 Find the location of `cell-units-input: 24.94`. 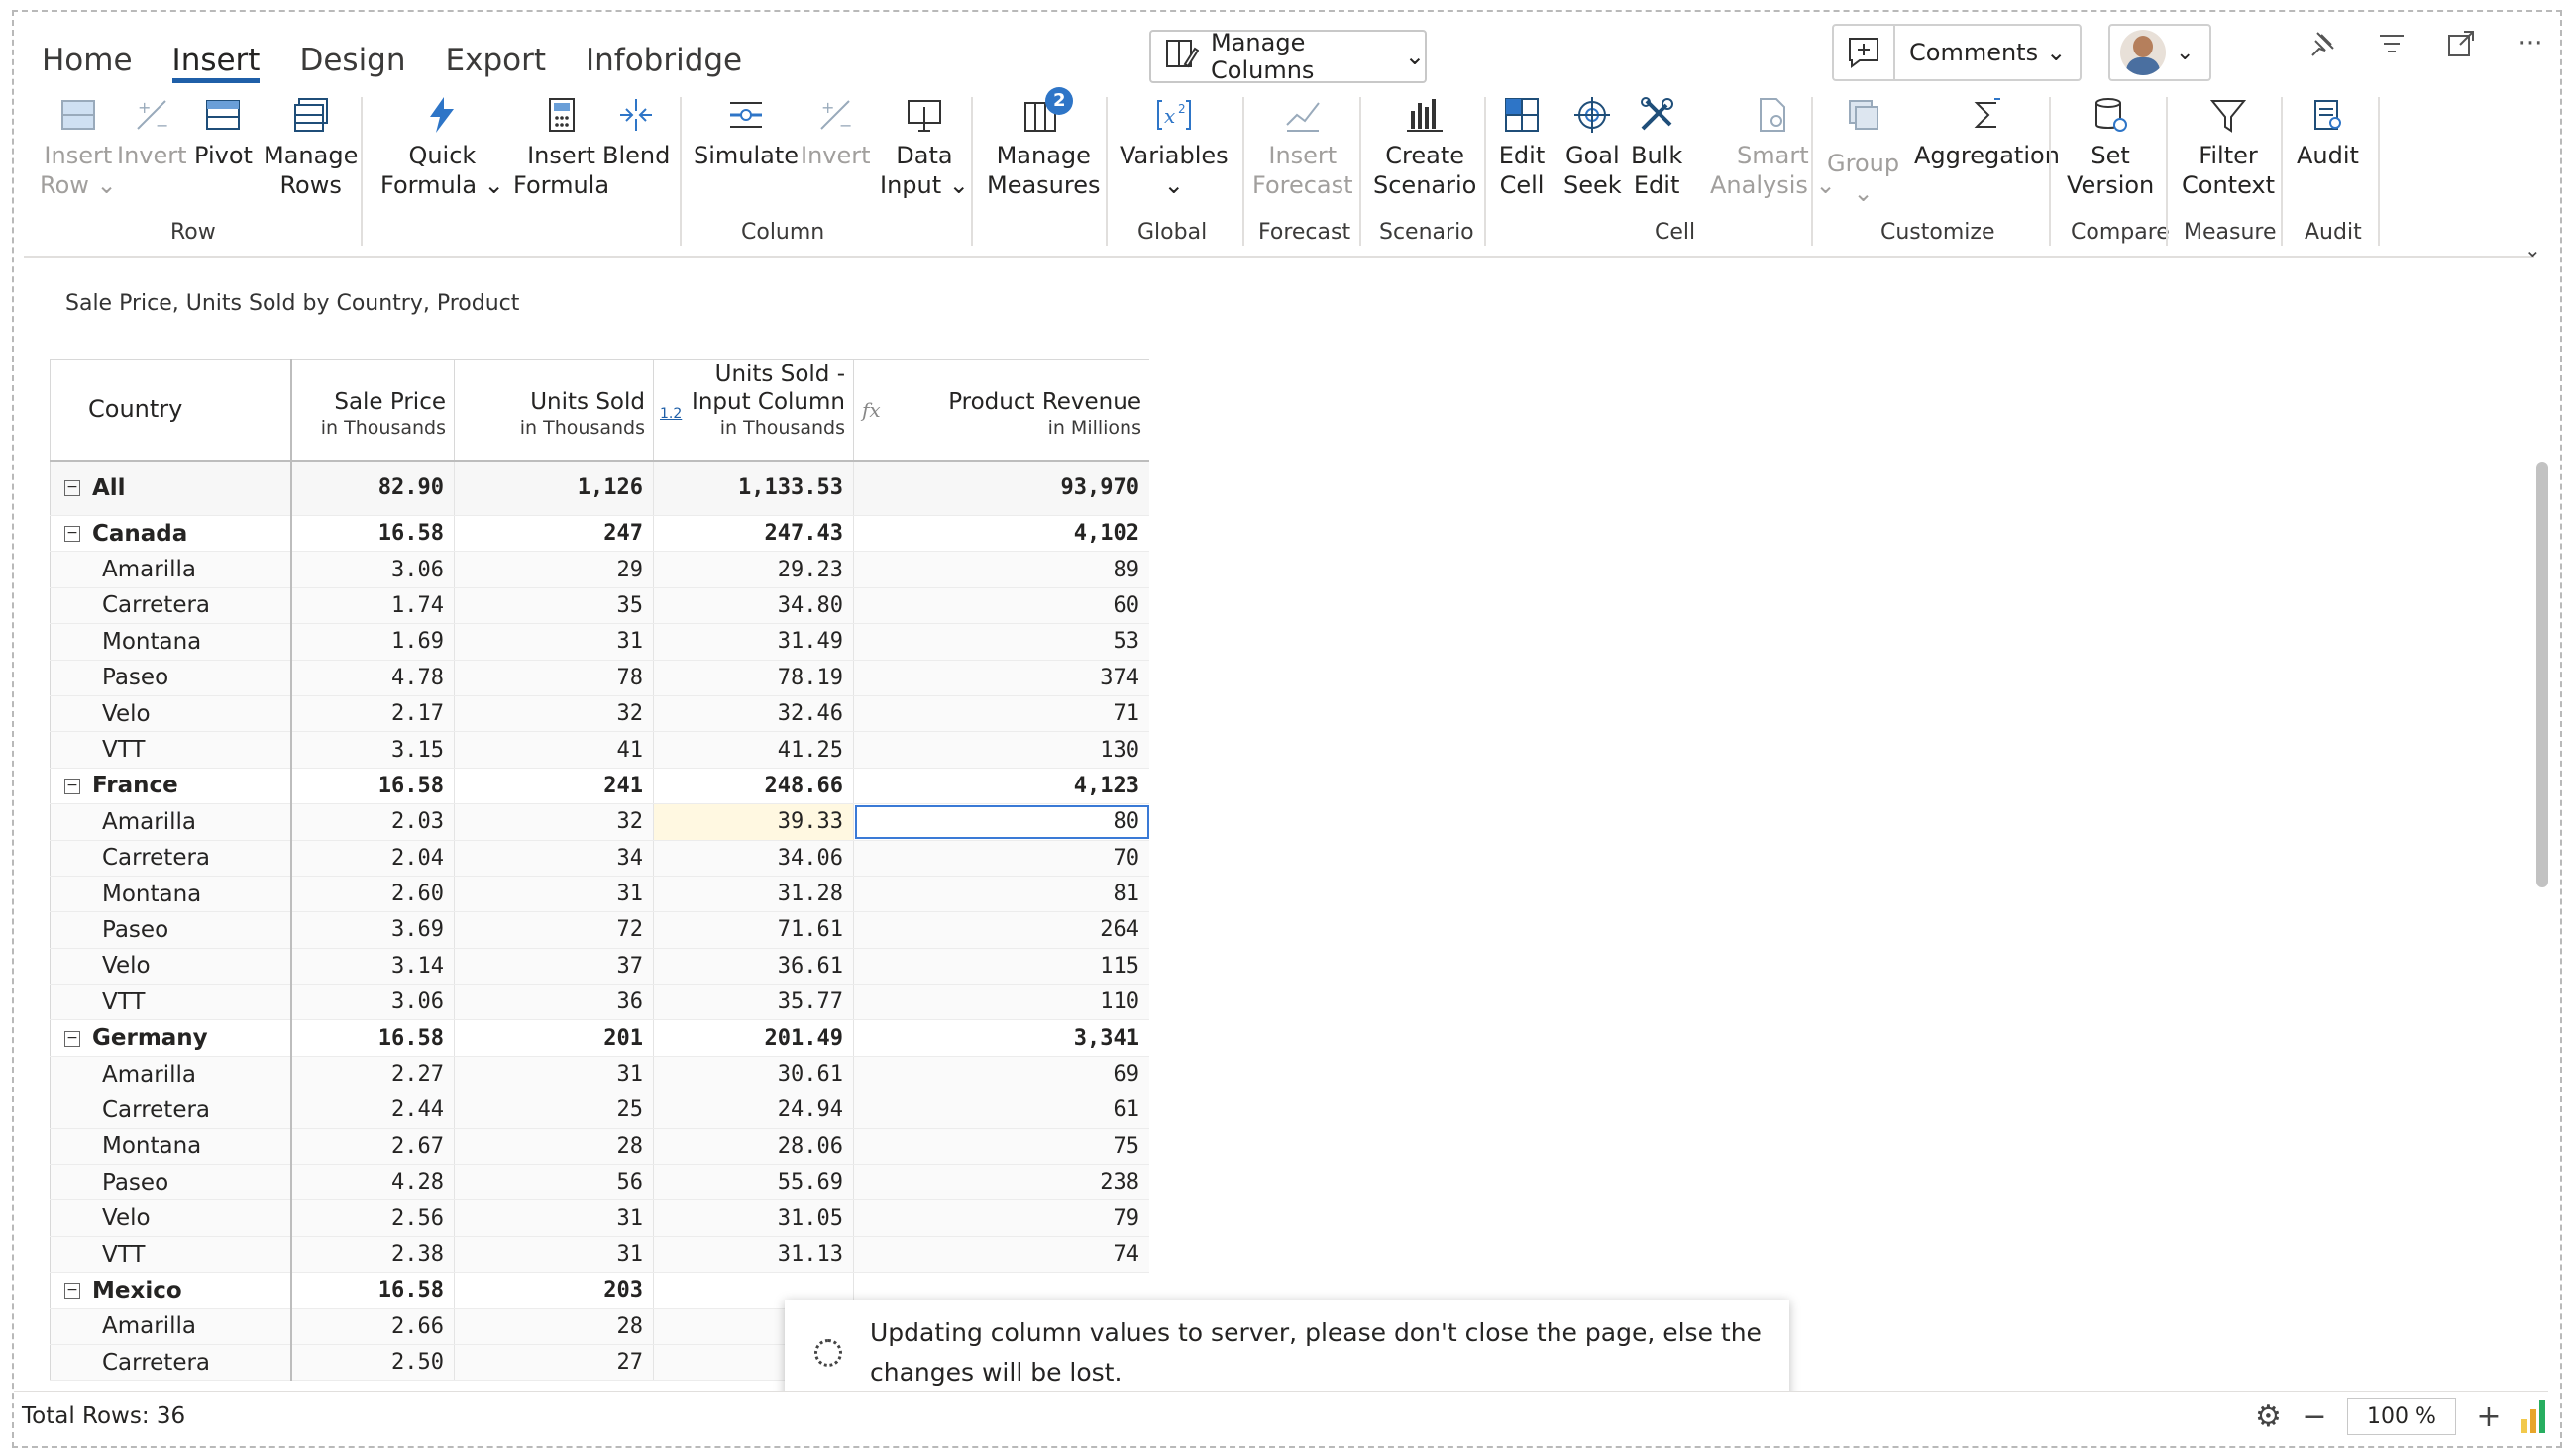

cell-units-input: 24.94 is located at coordinates (753, 1110).